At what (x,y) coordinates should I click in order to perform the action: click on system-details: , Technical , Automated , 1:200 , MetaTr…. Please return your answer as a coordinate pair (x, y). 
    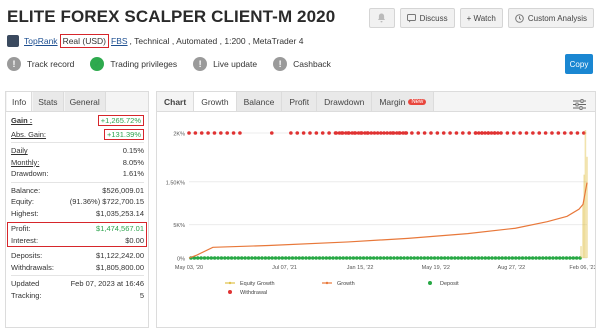
    Looking at the image, I should click on (216, 41).